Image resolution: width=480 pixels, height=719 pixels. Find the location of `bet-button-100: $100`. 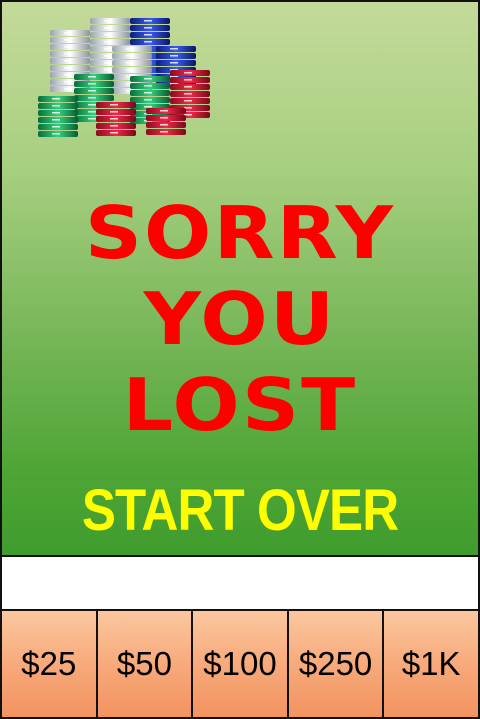

bet-button-100: $100 is located at coordinates (241, 664).